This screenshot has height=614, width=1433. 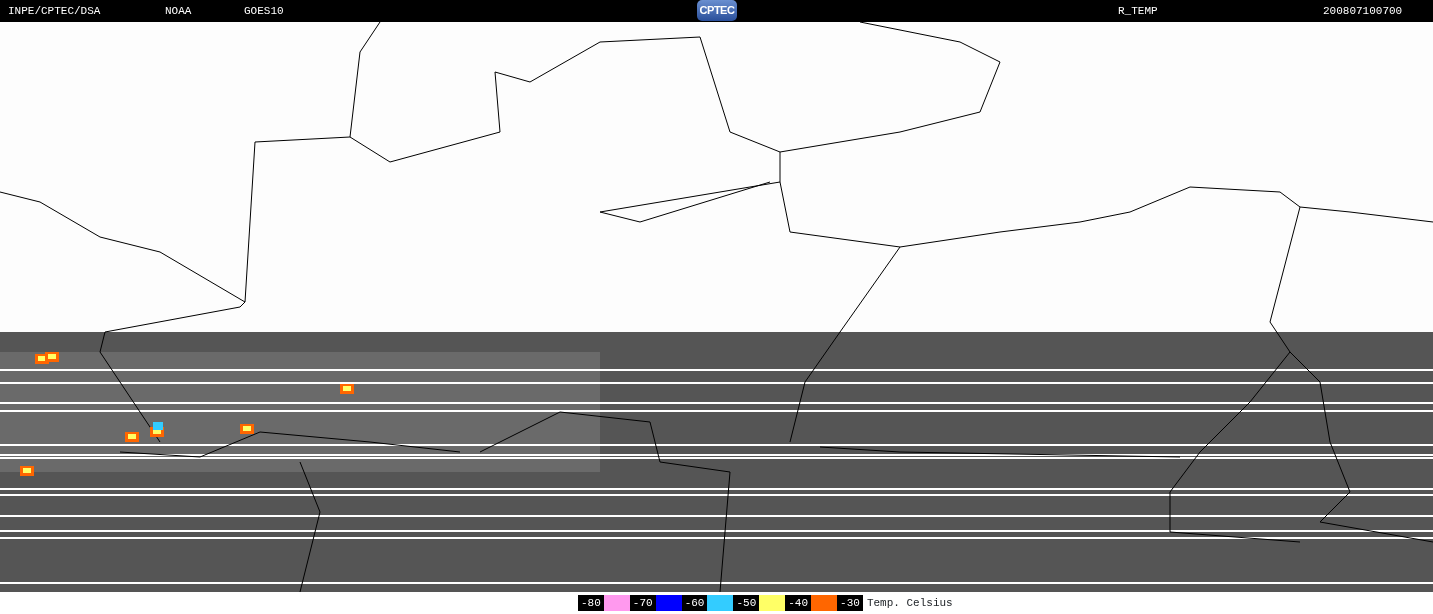 What do you see at coordinates (717, 10) in the screenshot?
I see `logo: CPTEC` at bounding box center [717, 10].